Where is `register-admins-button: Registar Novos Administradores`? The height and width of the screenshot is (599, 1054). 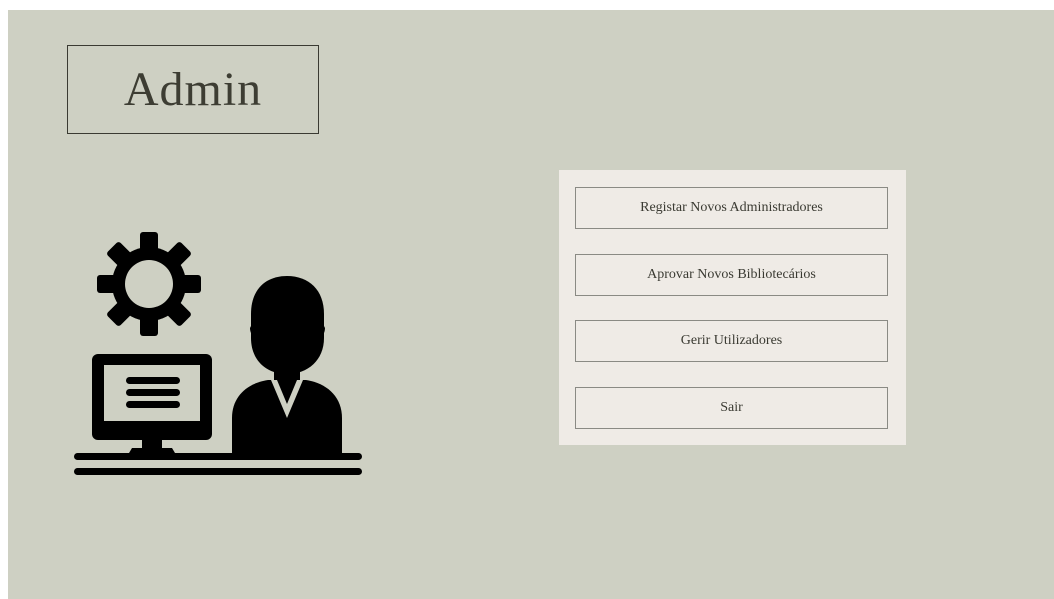 register-admins-button: Registar Novos Administradores is located at coordinates (731, 208).